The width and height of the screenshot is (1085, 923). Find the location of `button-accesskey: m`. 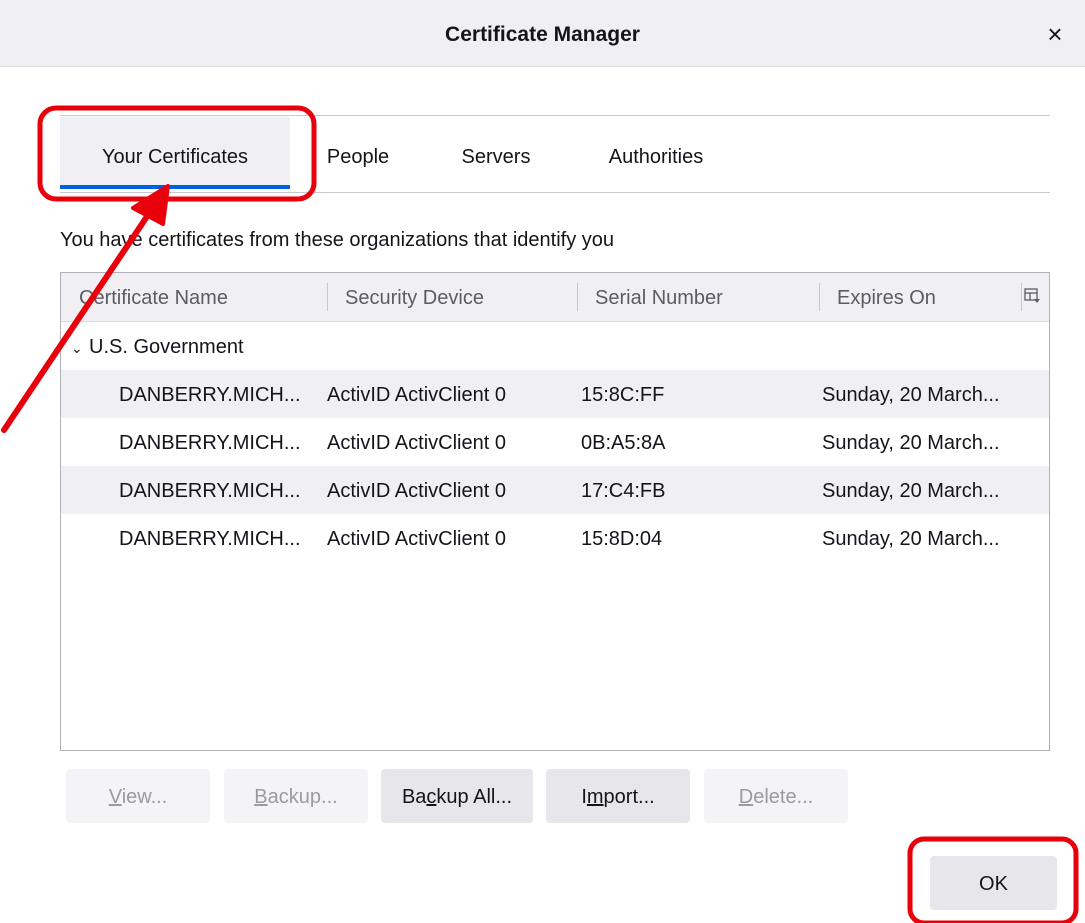

button-accesskey: m is located at coordinates (595, 797).